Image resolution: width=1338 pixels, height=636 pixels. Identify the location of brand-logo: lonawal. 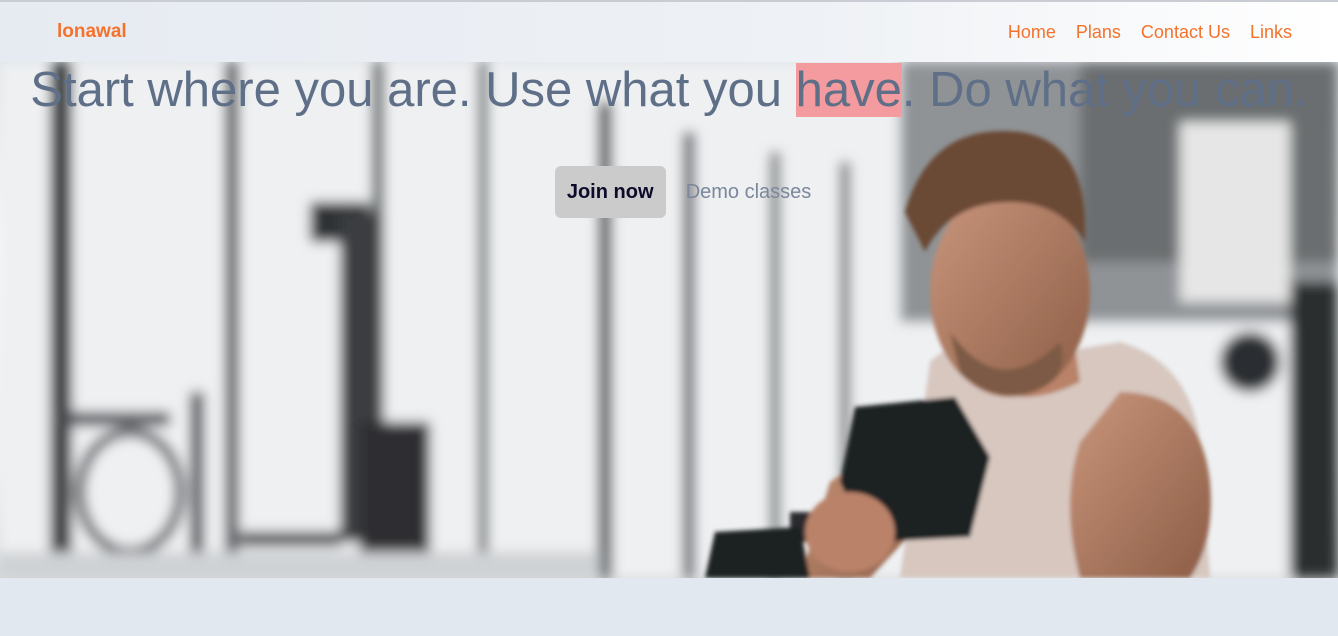
(92, 32).